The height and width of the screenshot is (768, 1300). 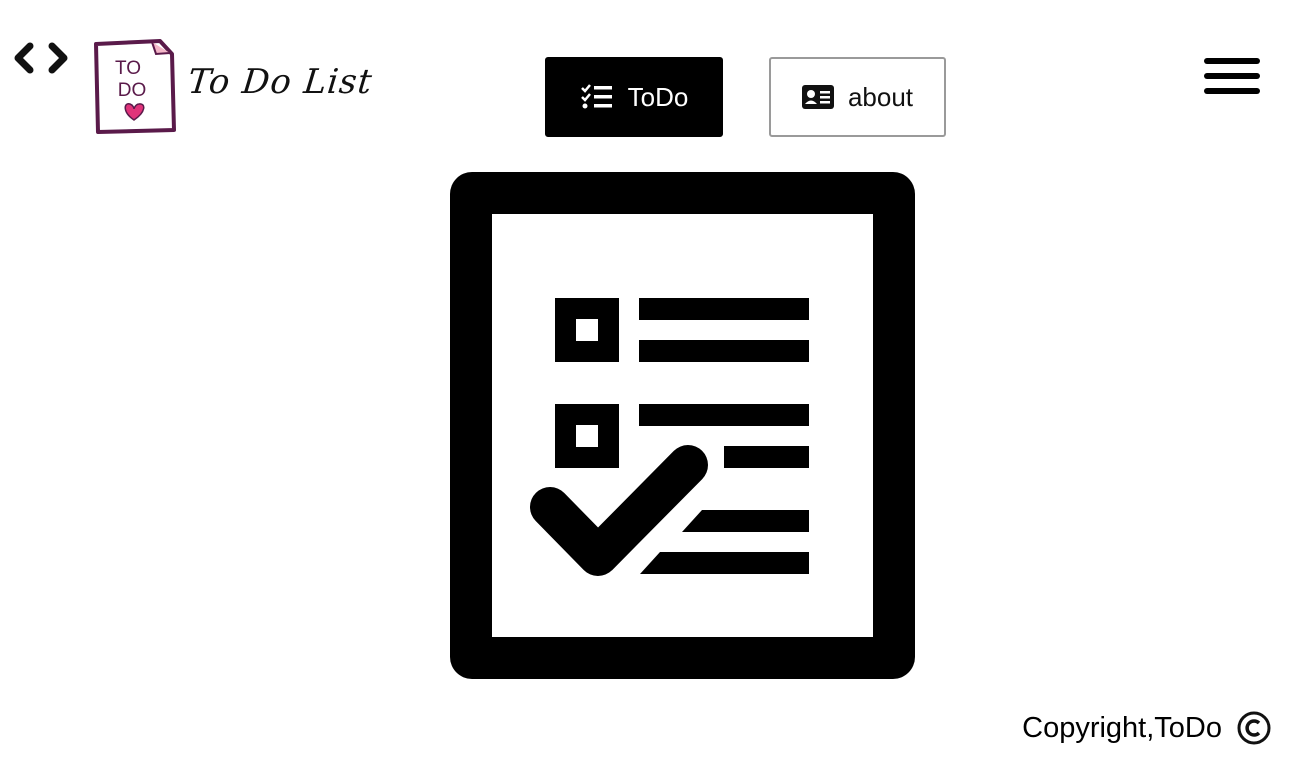 What do you see at coordinates (1122, 727) in the screenshot?
I see `copyright-text: Copyright,ToDo` at bounding box center [1122, 727].